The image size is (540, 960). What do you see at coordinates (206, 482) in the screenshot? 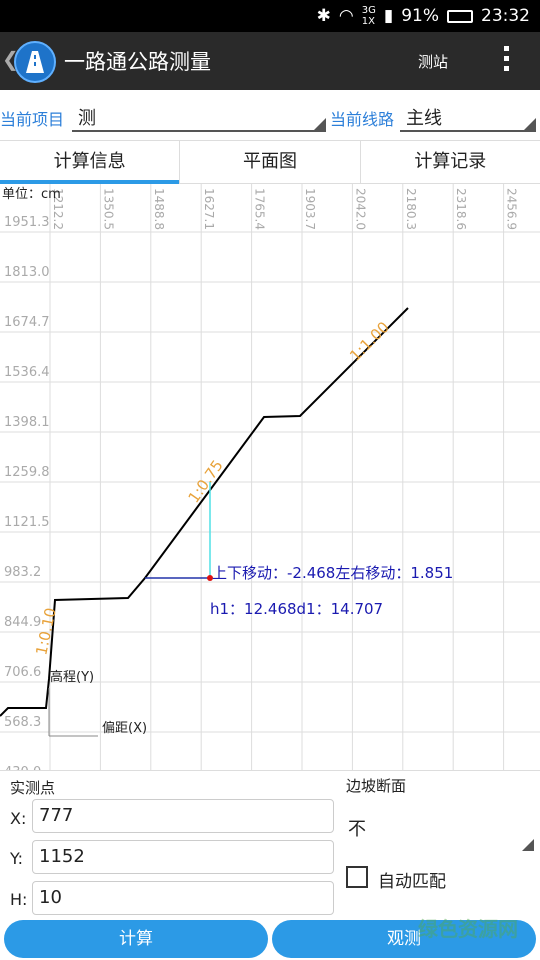
I see `slope-ratio-label: 1:0.75` at bounding box center [206, 482].